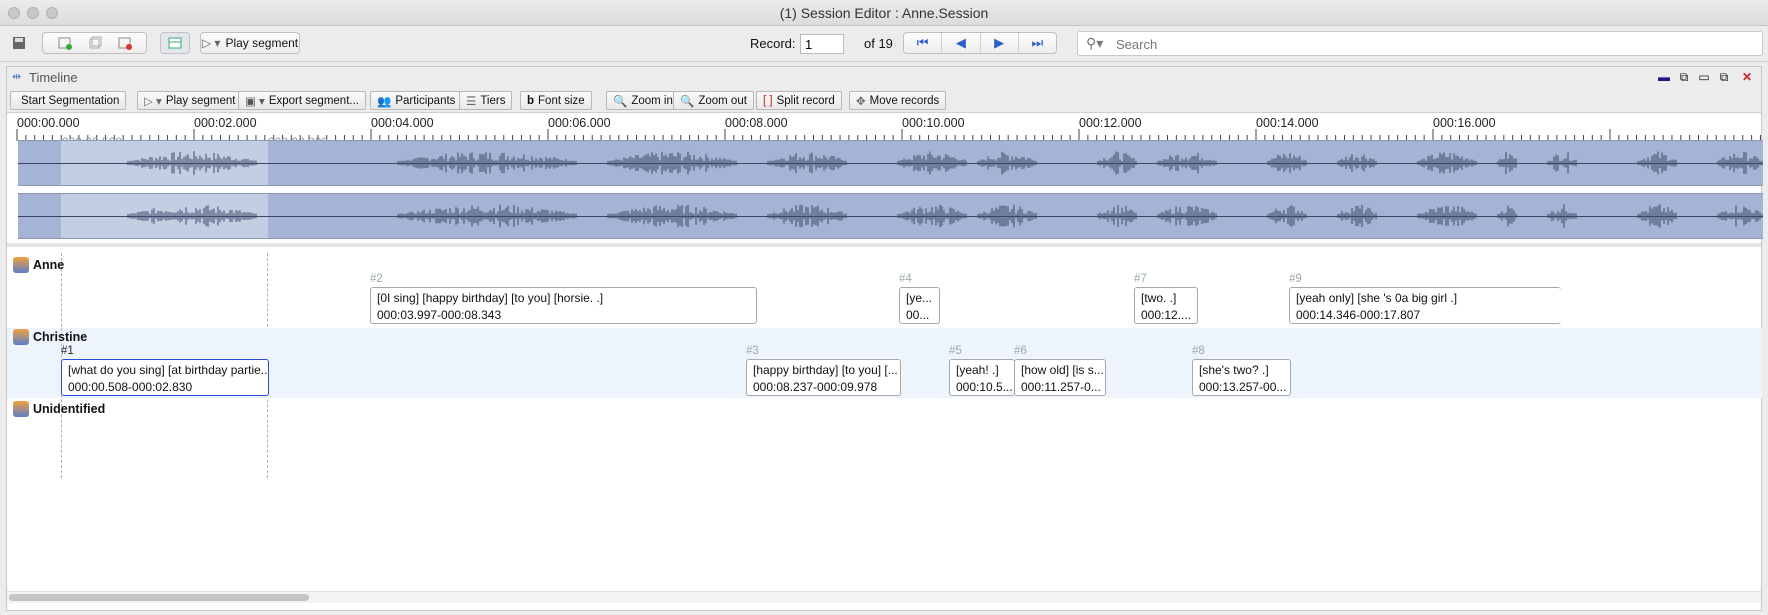 This screenshot has height=615, width=1768. I want to click on previous-record-button: ◀, so click(961, 43).